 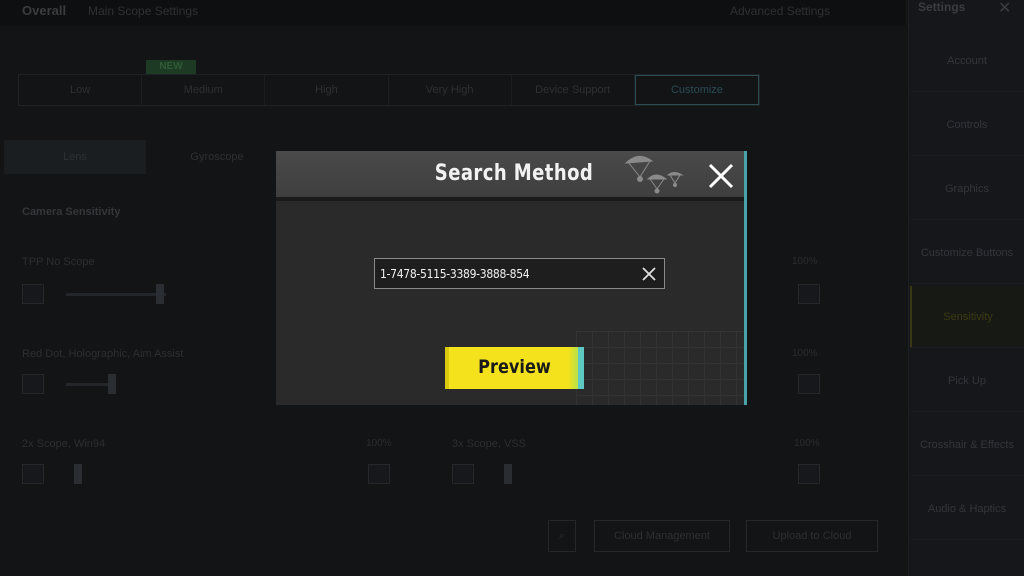 What do you see at coordinates (103, 354) in the screenshot?
I see `setting-label-red-dot: Red Dot, Holographic, Aim Assist` at bounding box center [103, 354].